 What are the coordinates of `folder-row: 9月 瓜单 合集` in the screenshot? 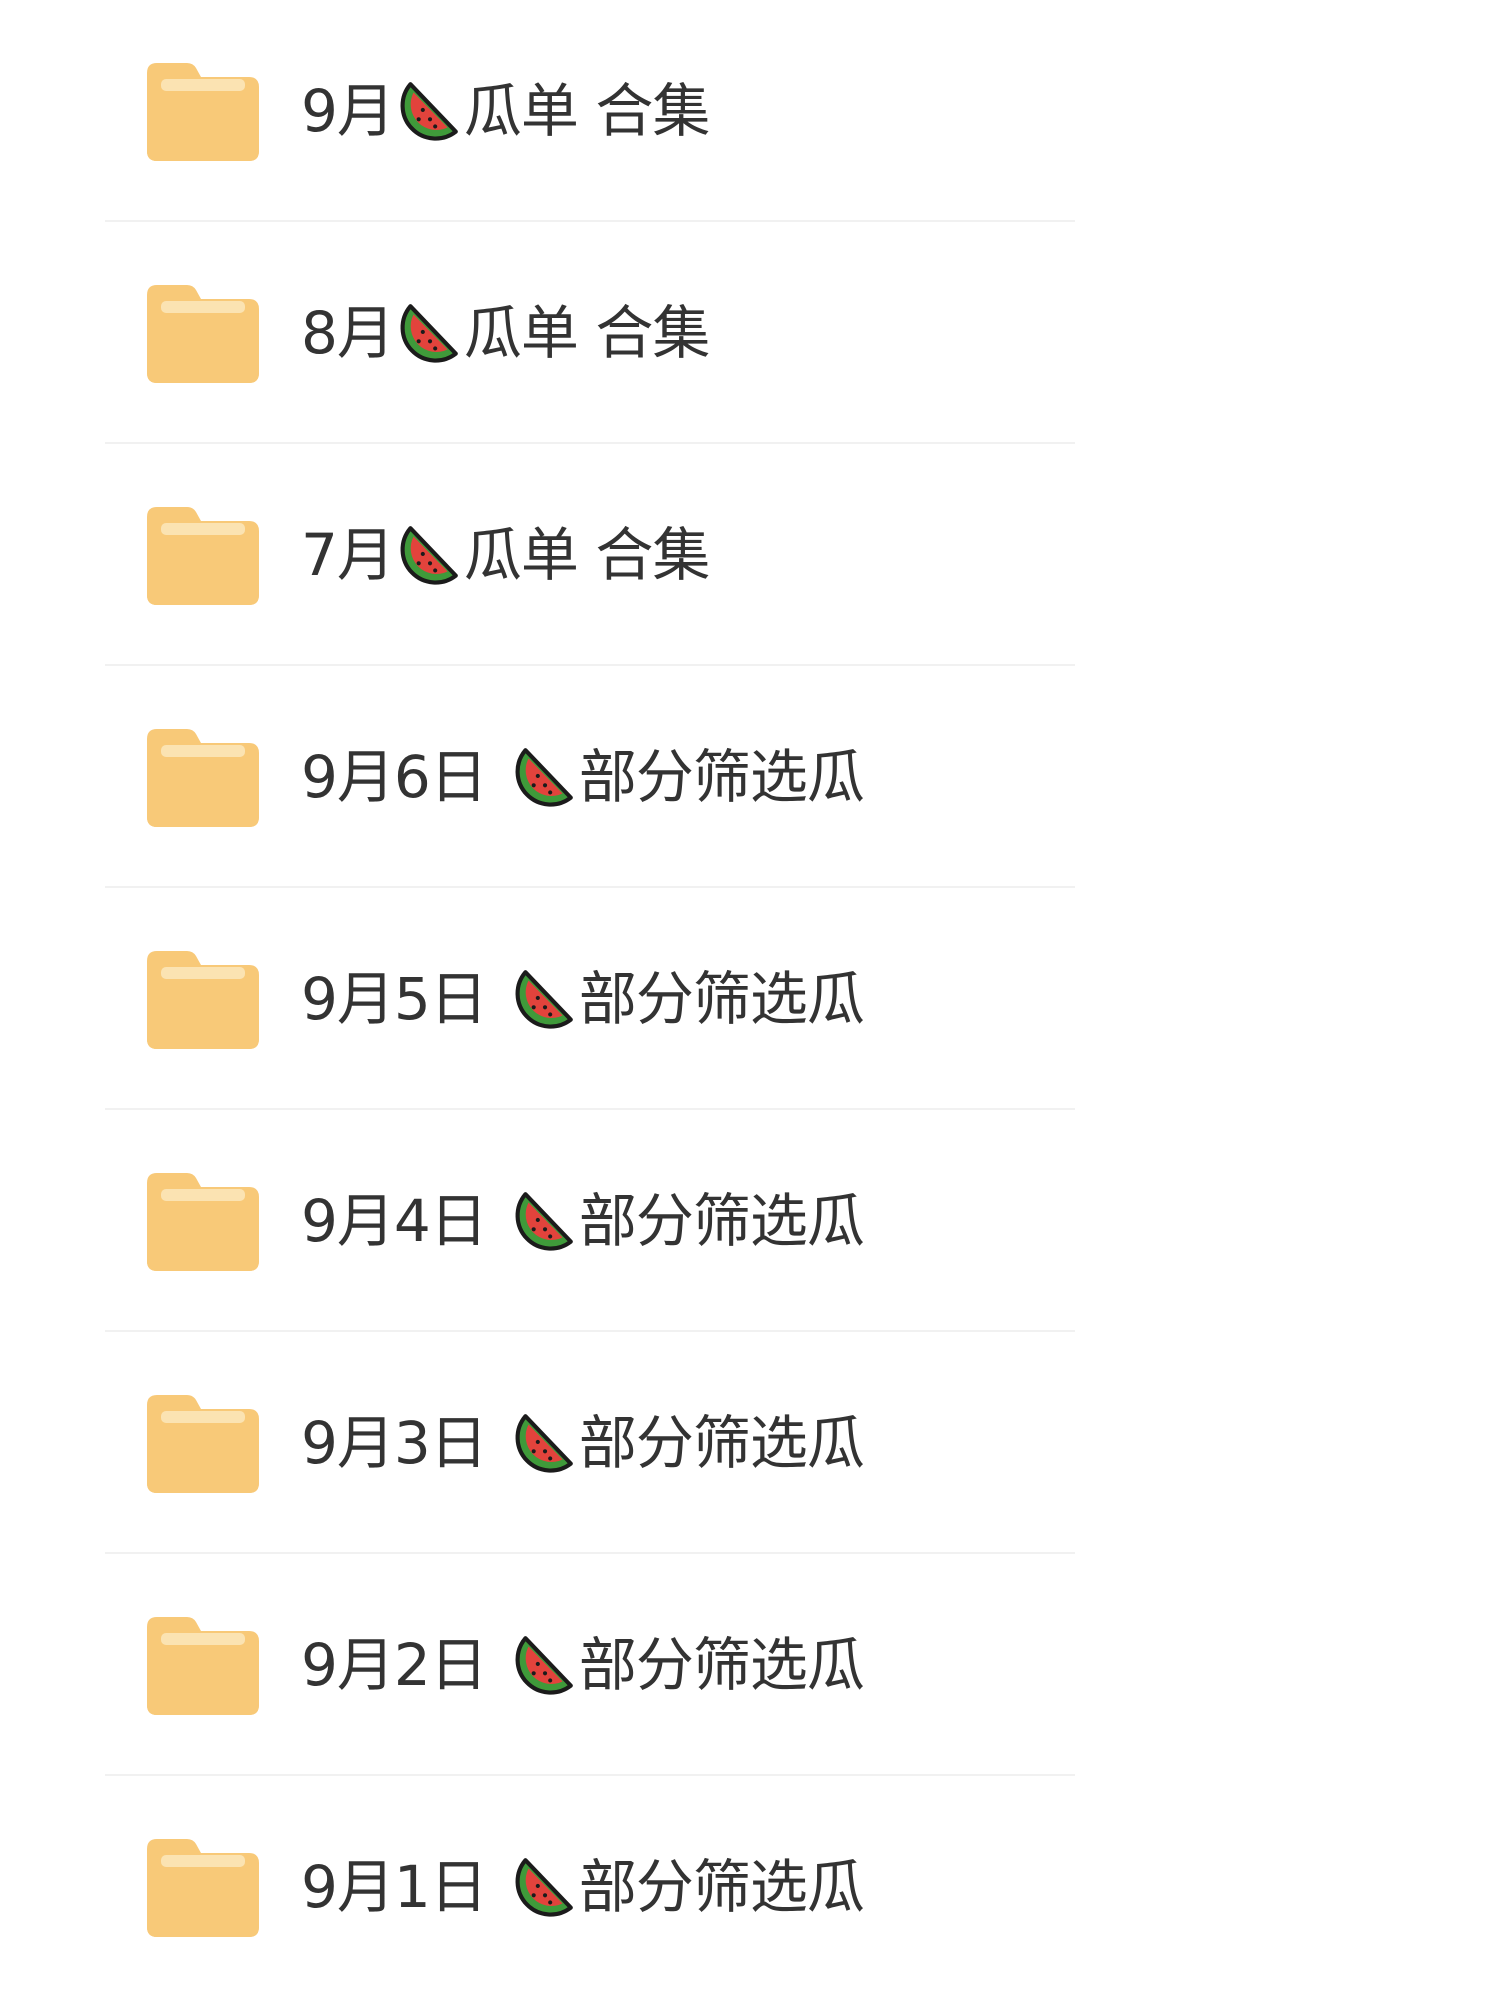 It's located at (590, 111).